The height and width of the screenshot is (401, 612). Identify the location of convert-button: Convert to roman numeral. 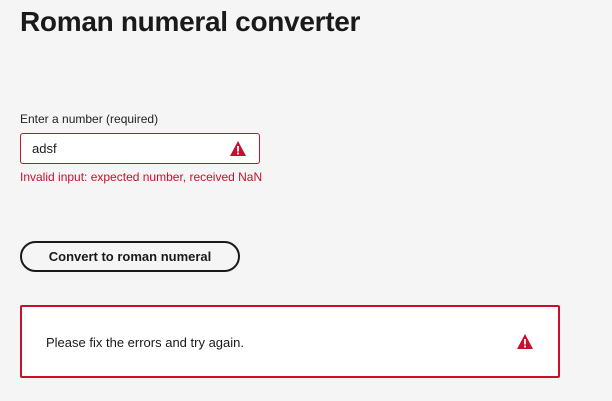
(130, 256).